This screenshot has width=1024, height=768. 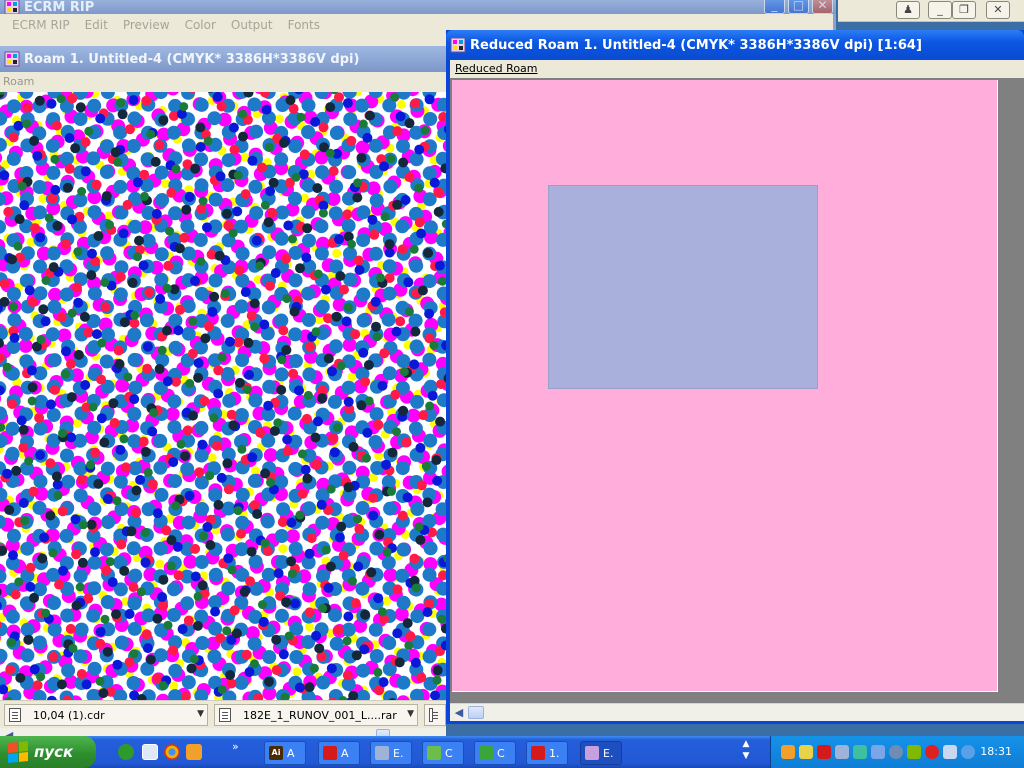 What do you see at coordinates (746, 752) in the screenshot?
I see `taskbar-scroll-arrows: ▲ ▼` at bounding box center [746, 752].